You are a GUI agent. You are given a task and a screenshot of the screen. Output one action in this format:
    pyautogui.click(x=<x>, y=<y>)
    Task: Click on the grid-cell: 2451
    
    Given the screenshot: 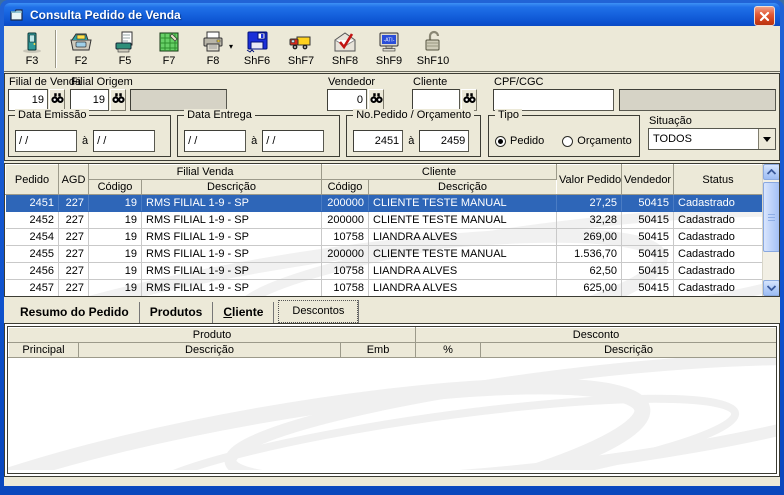 What is the action you would take?
    pyautogui.click(x=32, y=203)
    